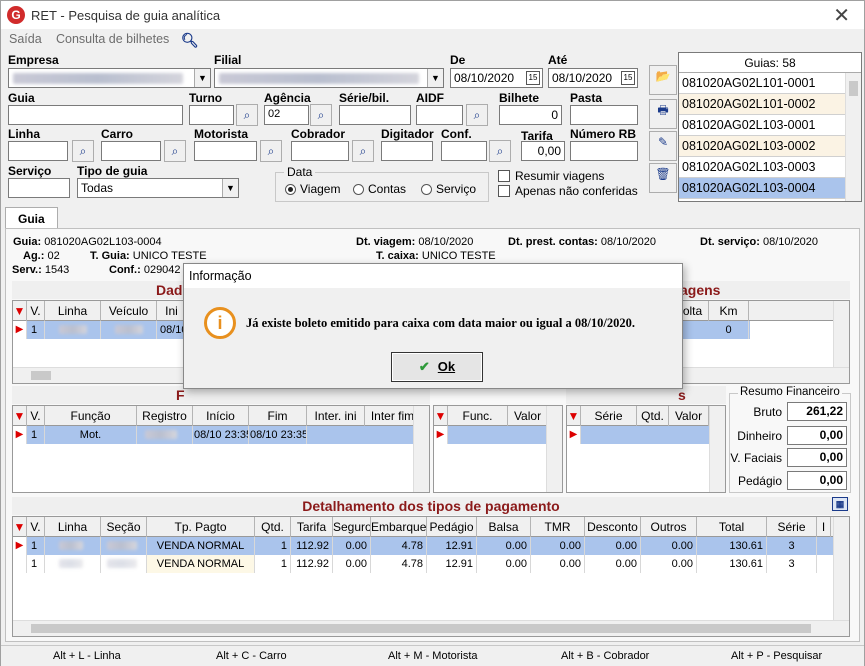 This screenshot has height=666, width=865. I want to click on edit-pen-icon: ✎, so click(663, 146).